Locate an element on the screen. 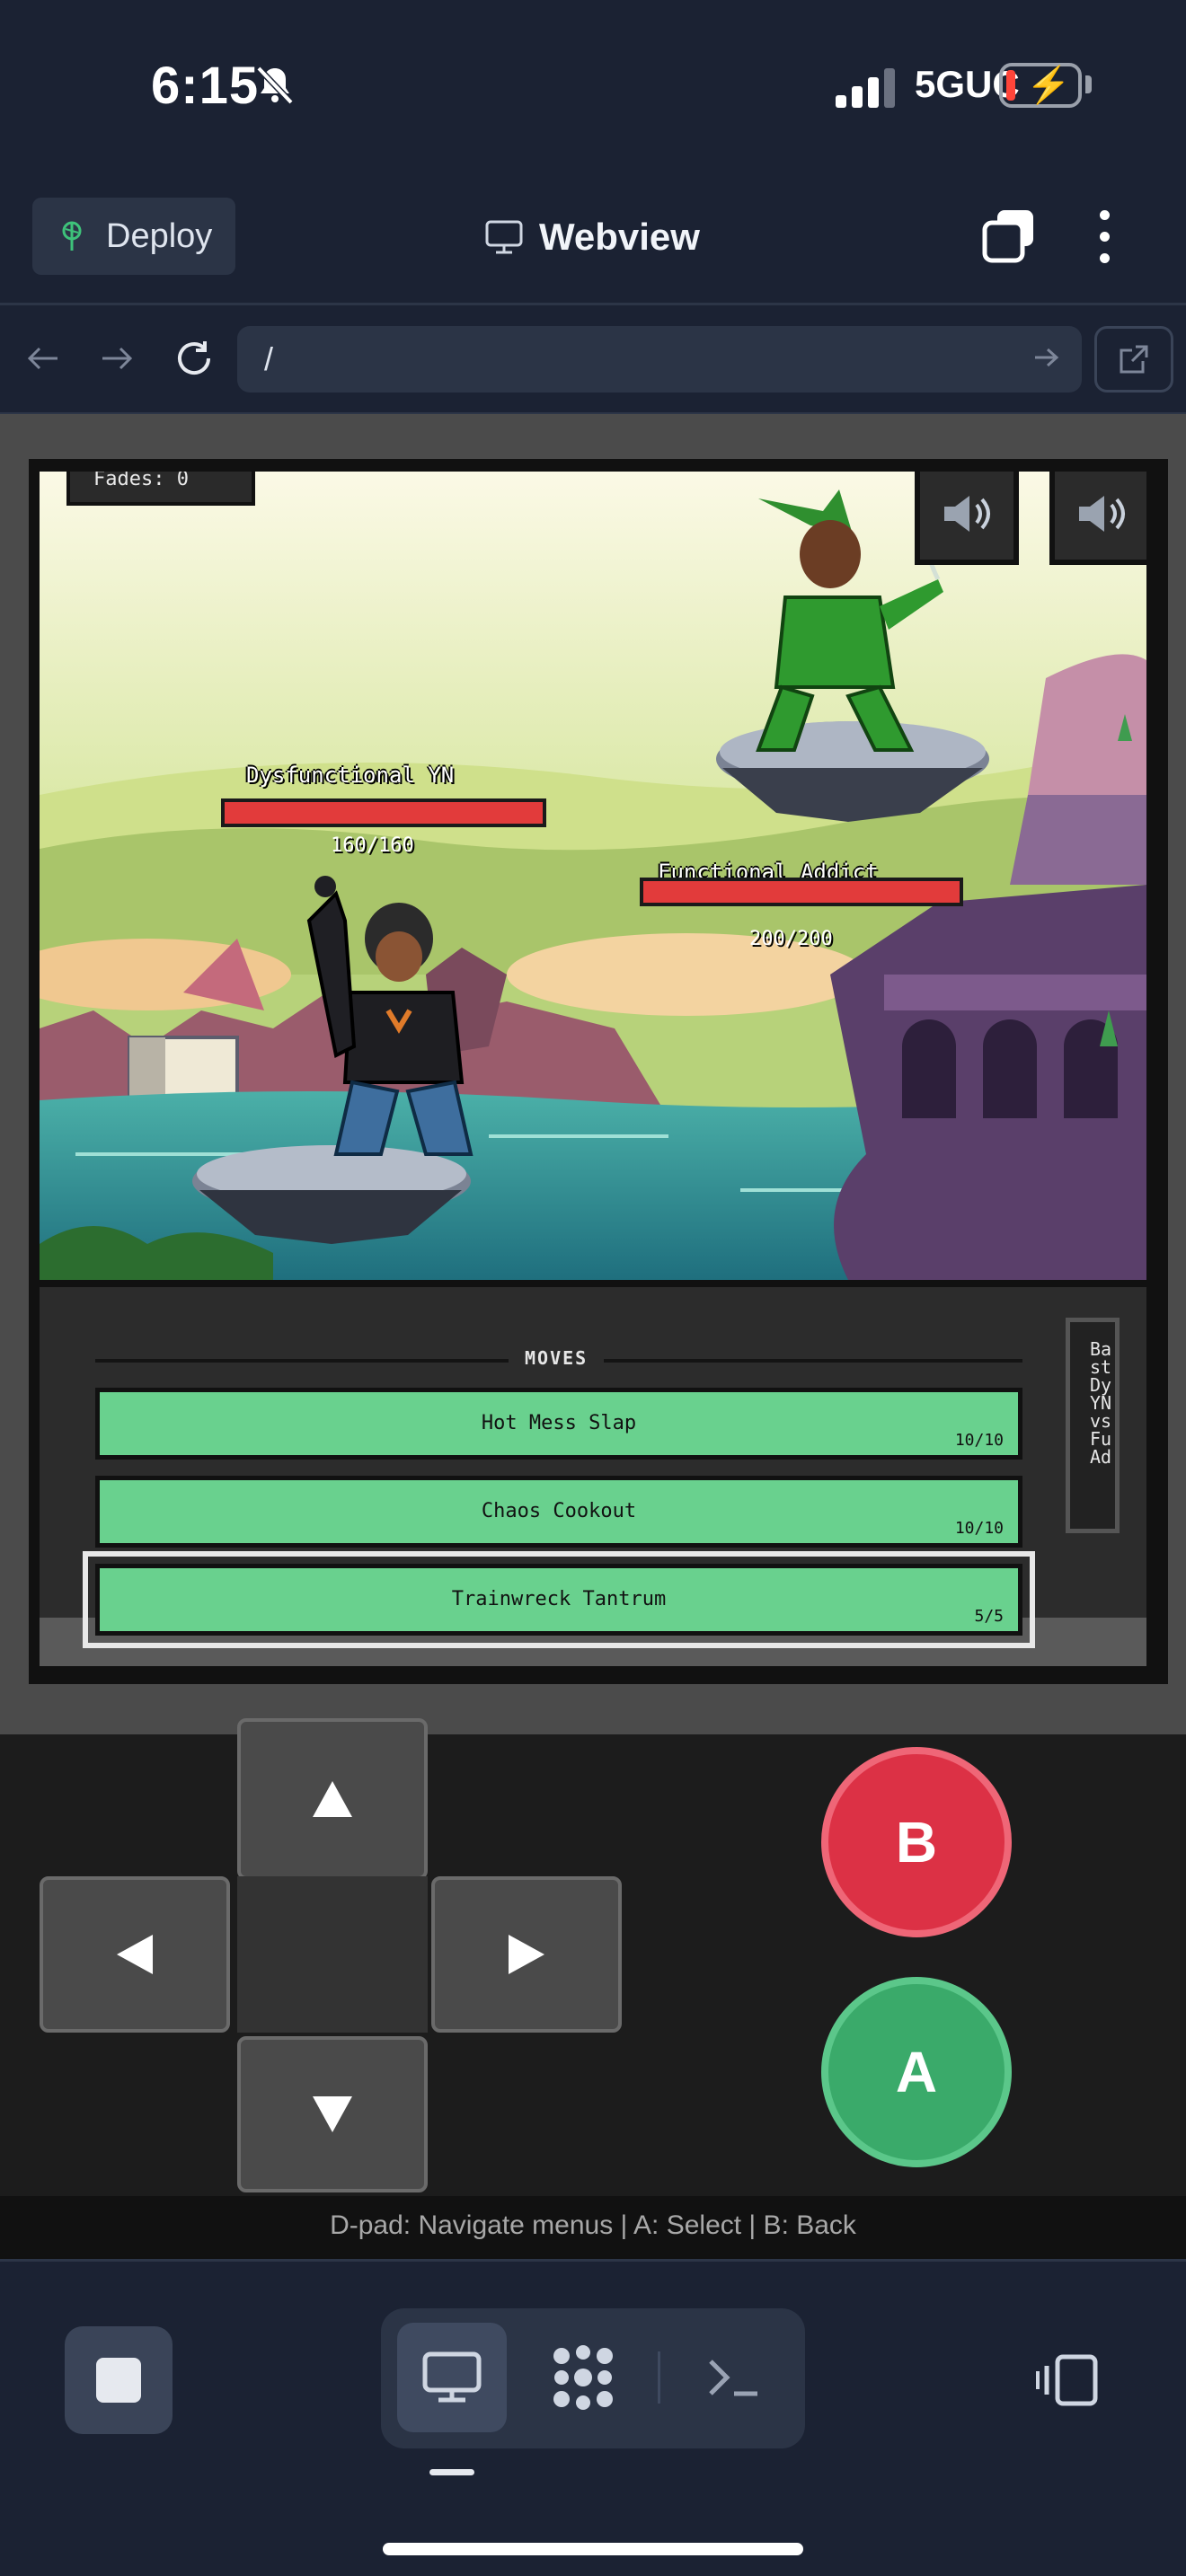 This screenshot has height=2576, width=1186. stop-button is located at coordinates (119, 2380).